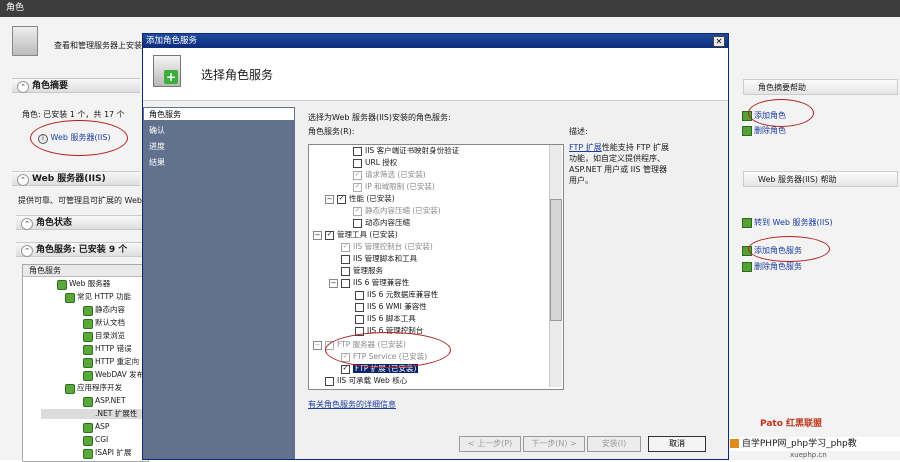  I want to click on more-info-link: 有关角色服务的详细信息, so click(352, 404).